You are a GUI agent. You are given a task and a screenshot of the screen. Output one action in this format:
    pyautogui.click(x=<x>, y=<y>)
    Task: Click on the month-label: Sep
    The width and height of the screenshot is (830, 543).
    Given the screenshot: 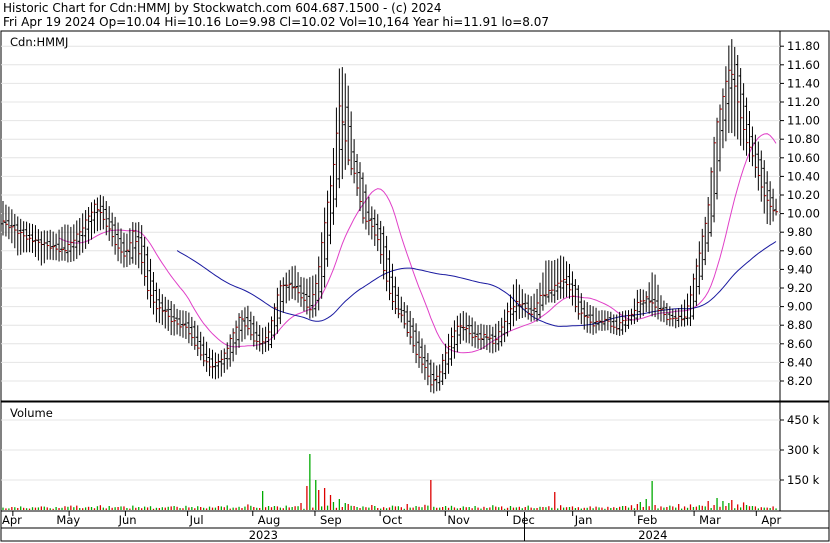 What is the action you would take?
    pyautogui.click(x=331, y=520)
    